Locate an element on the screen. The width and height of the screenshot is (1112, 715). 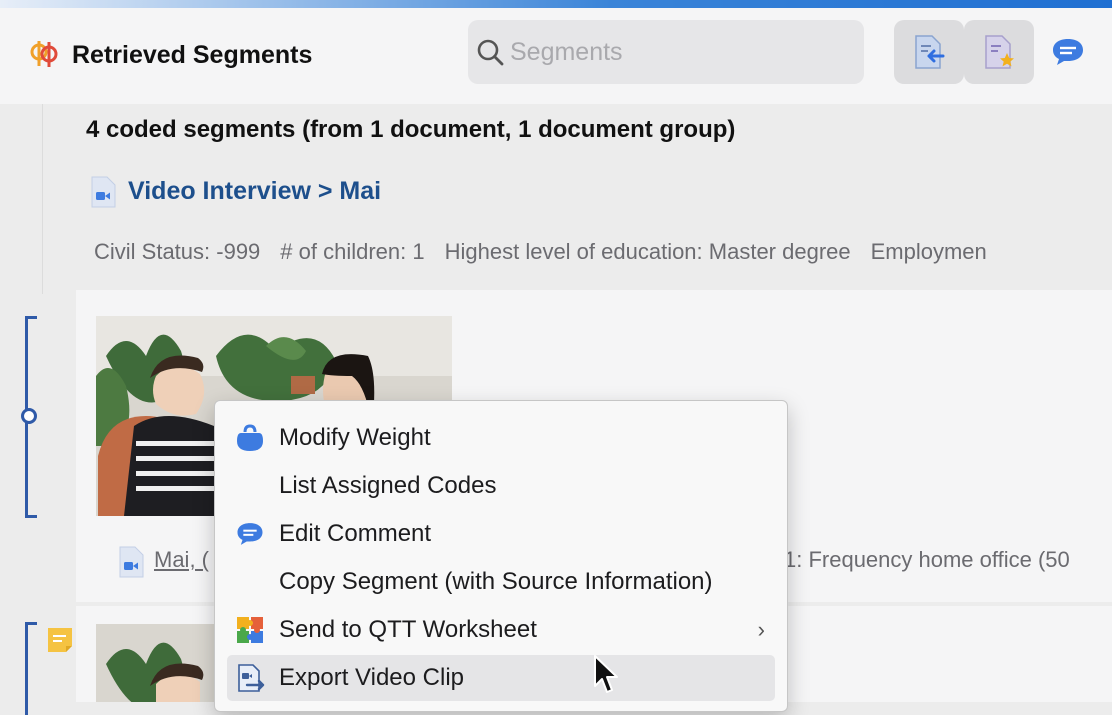
document-star-icon is located at coordinates (999, 52).